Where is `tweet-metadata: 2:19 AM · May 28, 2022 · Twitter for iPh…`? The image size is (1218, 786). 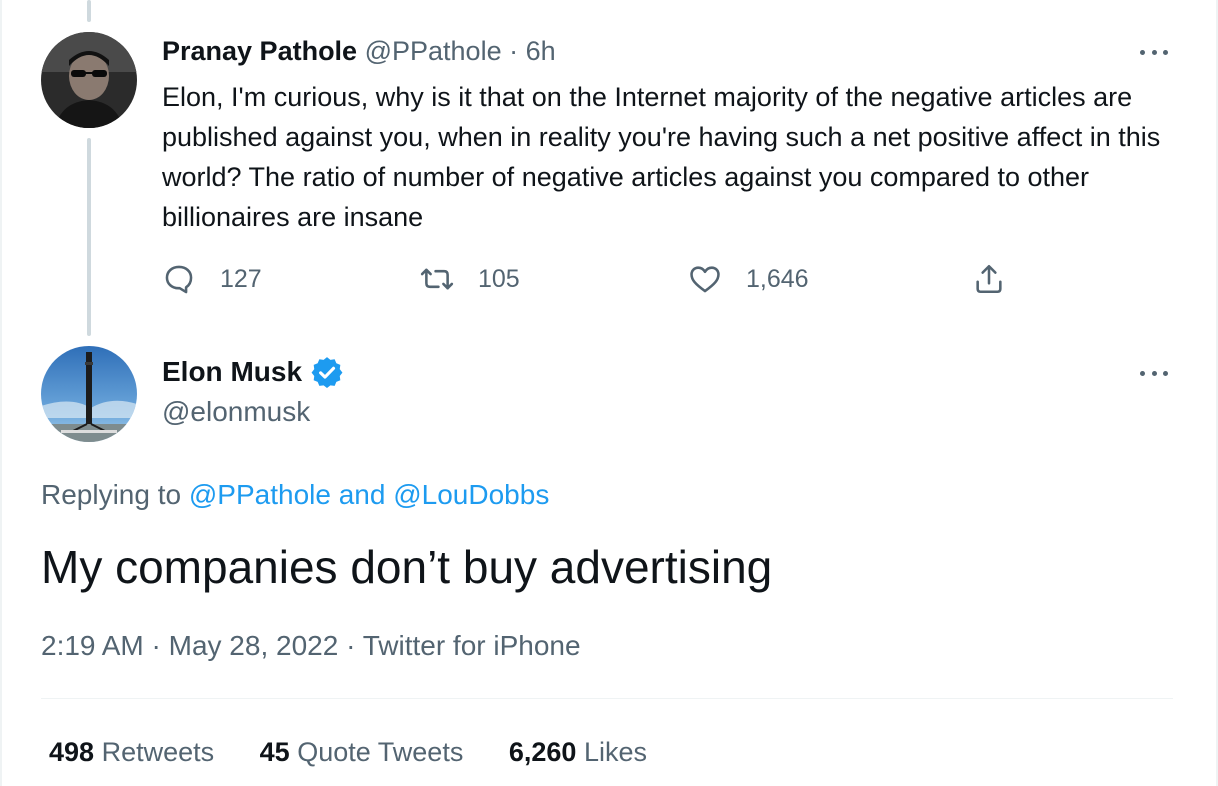 tweet-metadata: 2:19 AM · May 28, 2022 · Twitter for iPh… is located at coordinates (311, 646).